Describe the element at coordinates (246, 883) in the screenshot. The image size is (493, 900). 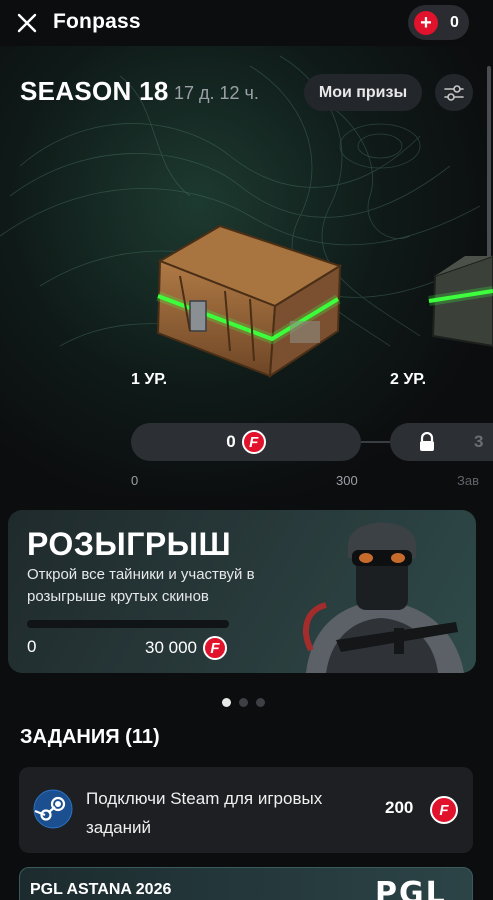
I see `event-card: PGL ASTANA 2026 PGL` at that location.